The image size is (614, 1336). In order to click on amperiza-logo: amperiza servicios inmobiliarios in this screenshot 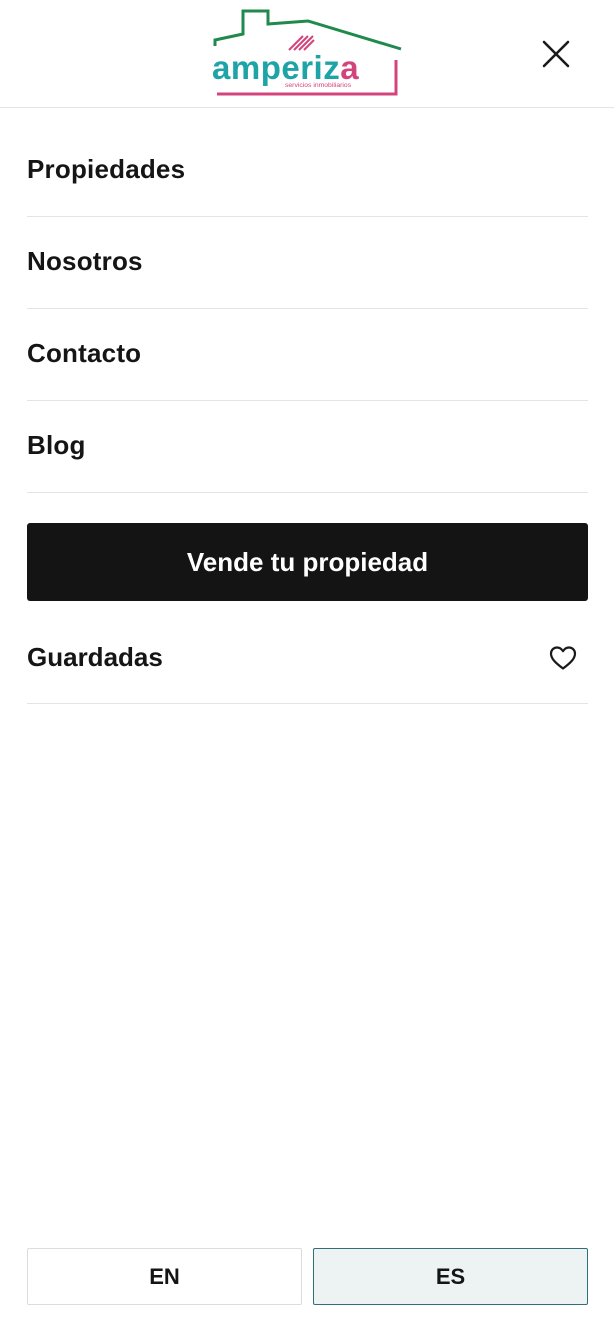, I will do `click(307, 53)`.